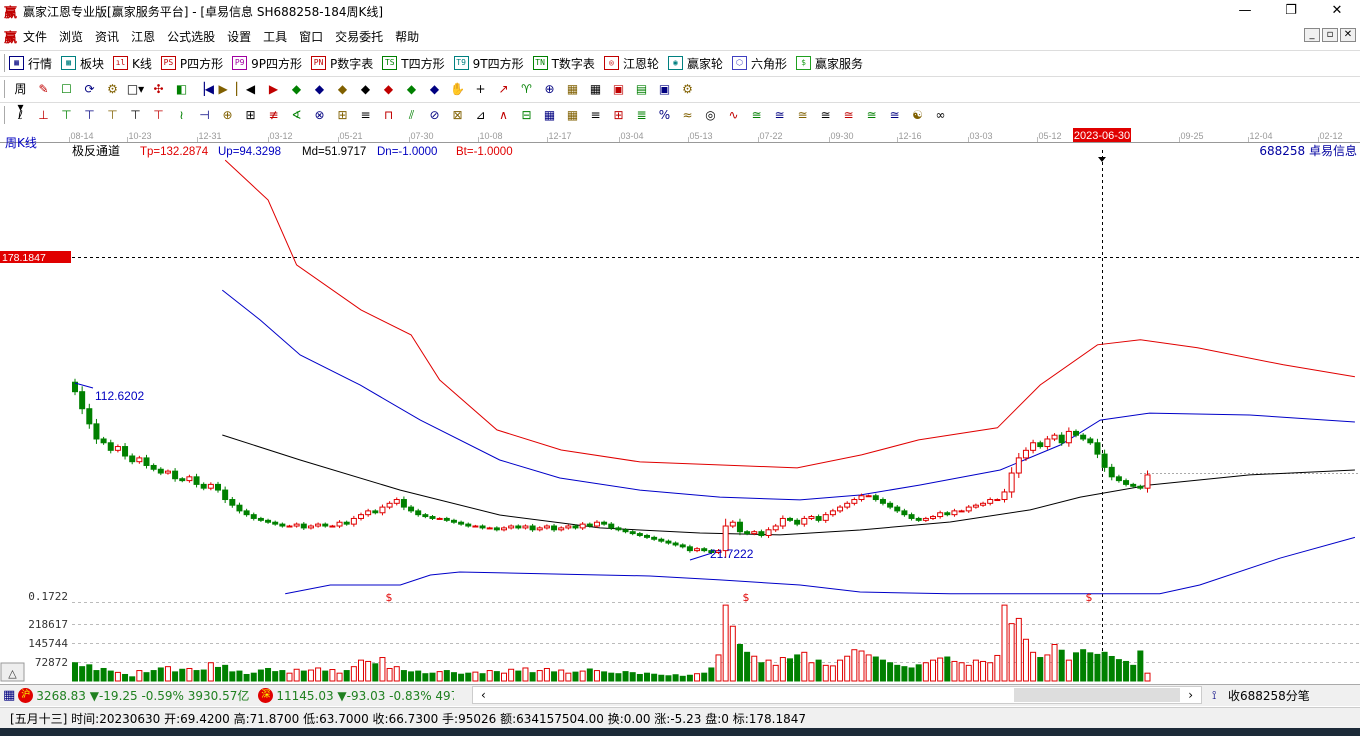  Describe the element at coordinates (695, 63) in the screenshot. I see `toolbar-button: ◉ 赢家轮` at that location.